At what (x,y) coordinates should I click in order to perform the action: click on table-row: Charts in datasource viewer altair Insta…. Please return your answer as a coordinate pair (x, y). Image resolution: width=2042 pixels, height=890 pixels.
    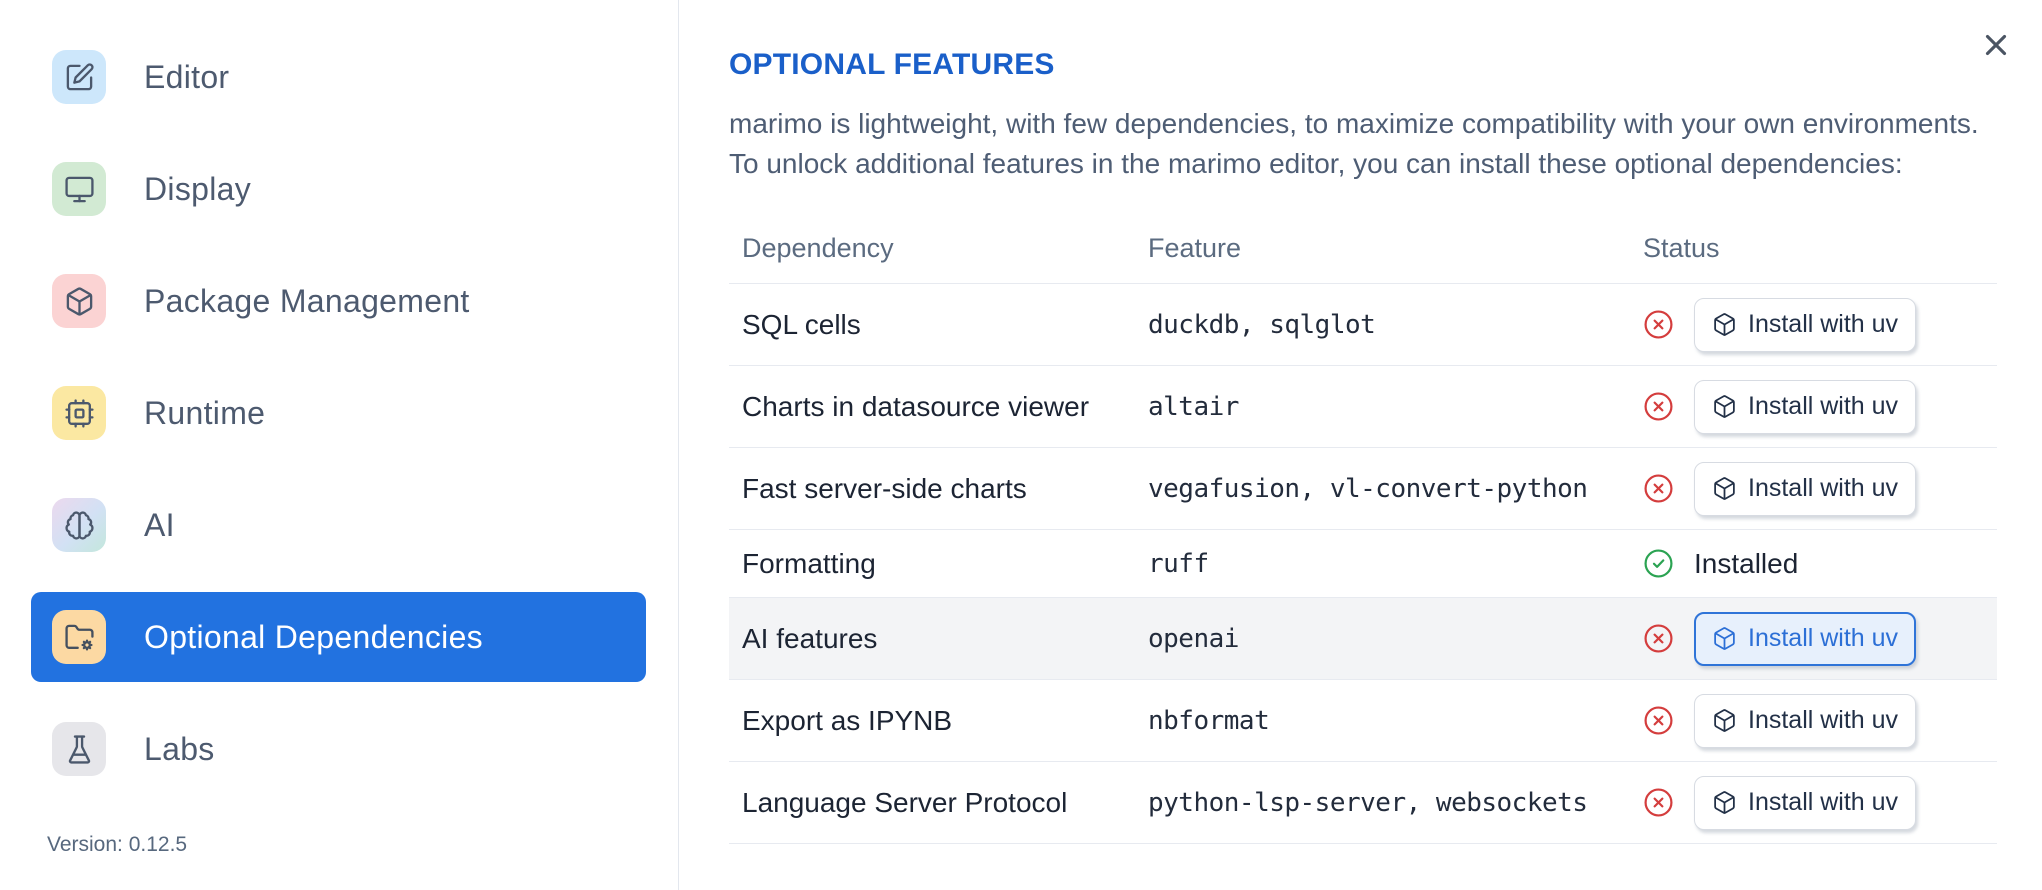
    Looking at the image, I should click on (1363, 407).